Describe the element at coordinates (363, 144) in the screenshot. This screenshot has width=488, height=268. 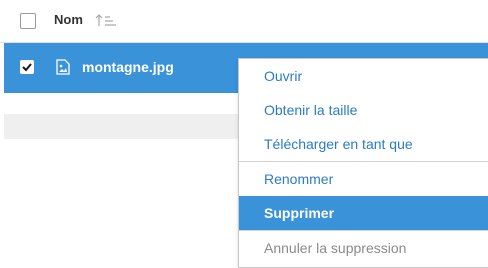
I see `menu-item-download-as: Télécharger en tant que` at that location.